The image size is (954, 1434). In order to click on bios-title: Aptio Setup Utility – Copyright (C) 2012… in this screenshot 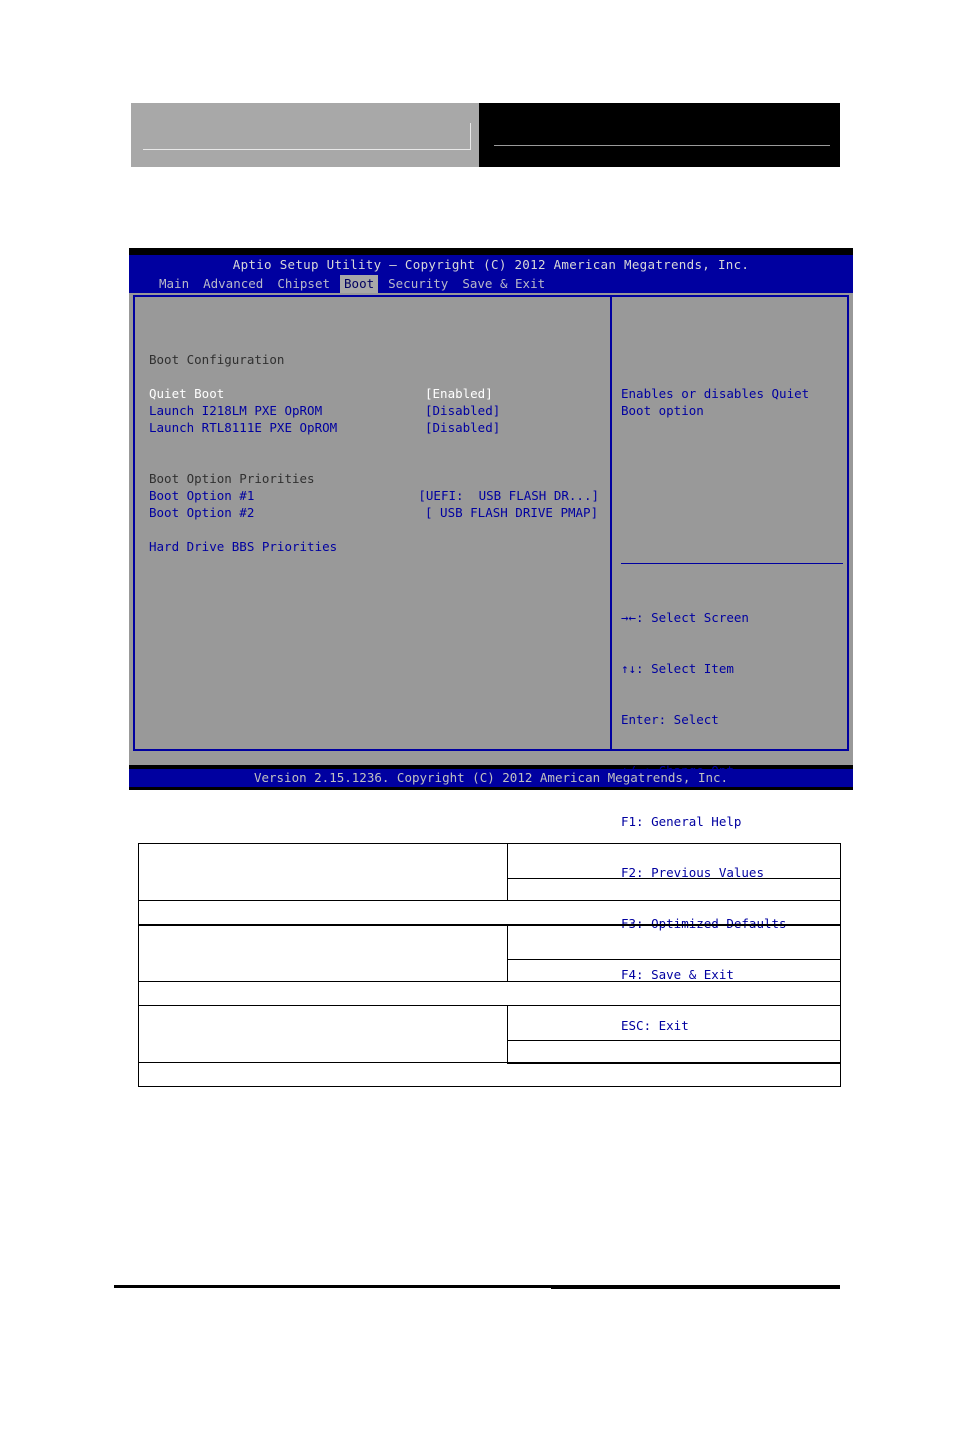, I will do `click(491, 265)`.